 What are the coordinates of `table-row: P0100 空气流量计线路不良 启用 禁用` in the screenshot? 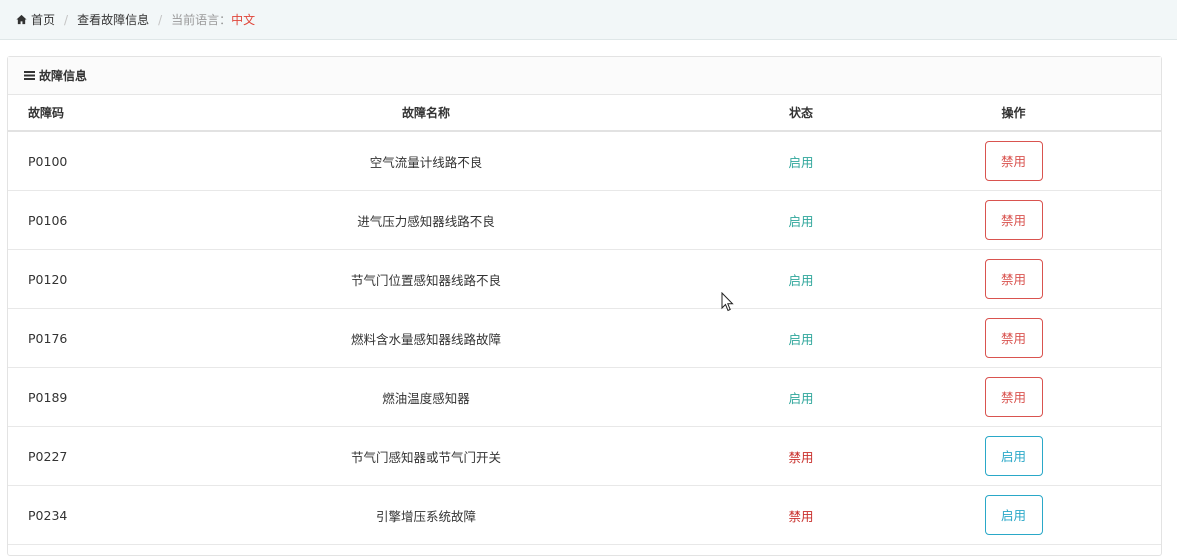 It's located at (584, 161).